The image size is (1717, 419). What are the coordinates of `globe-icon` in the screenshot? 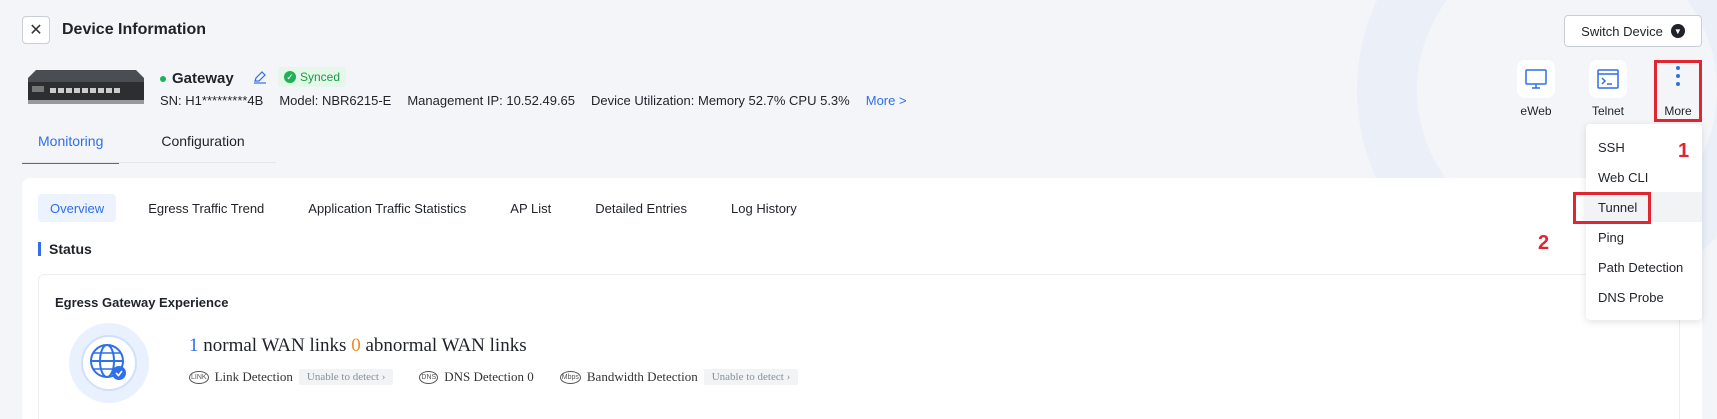 It's located at (109, 363).